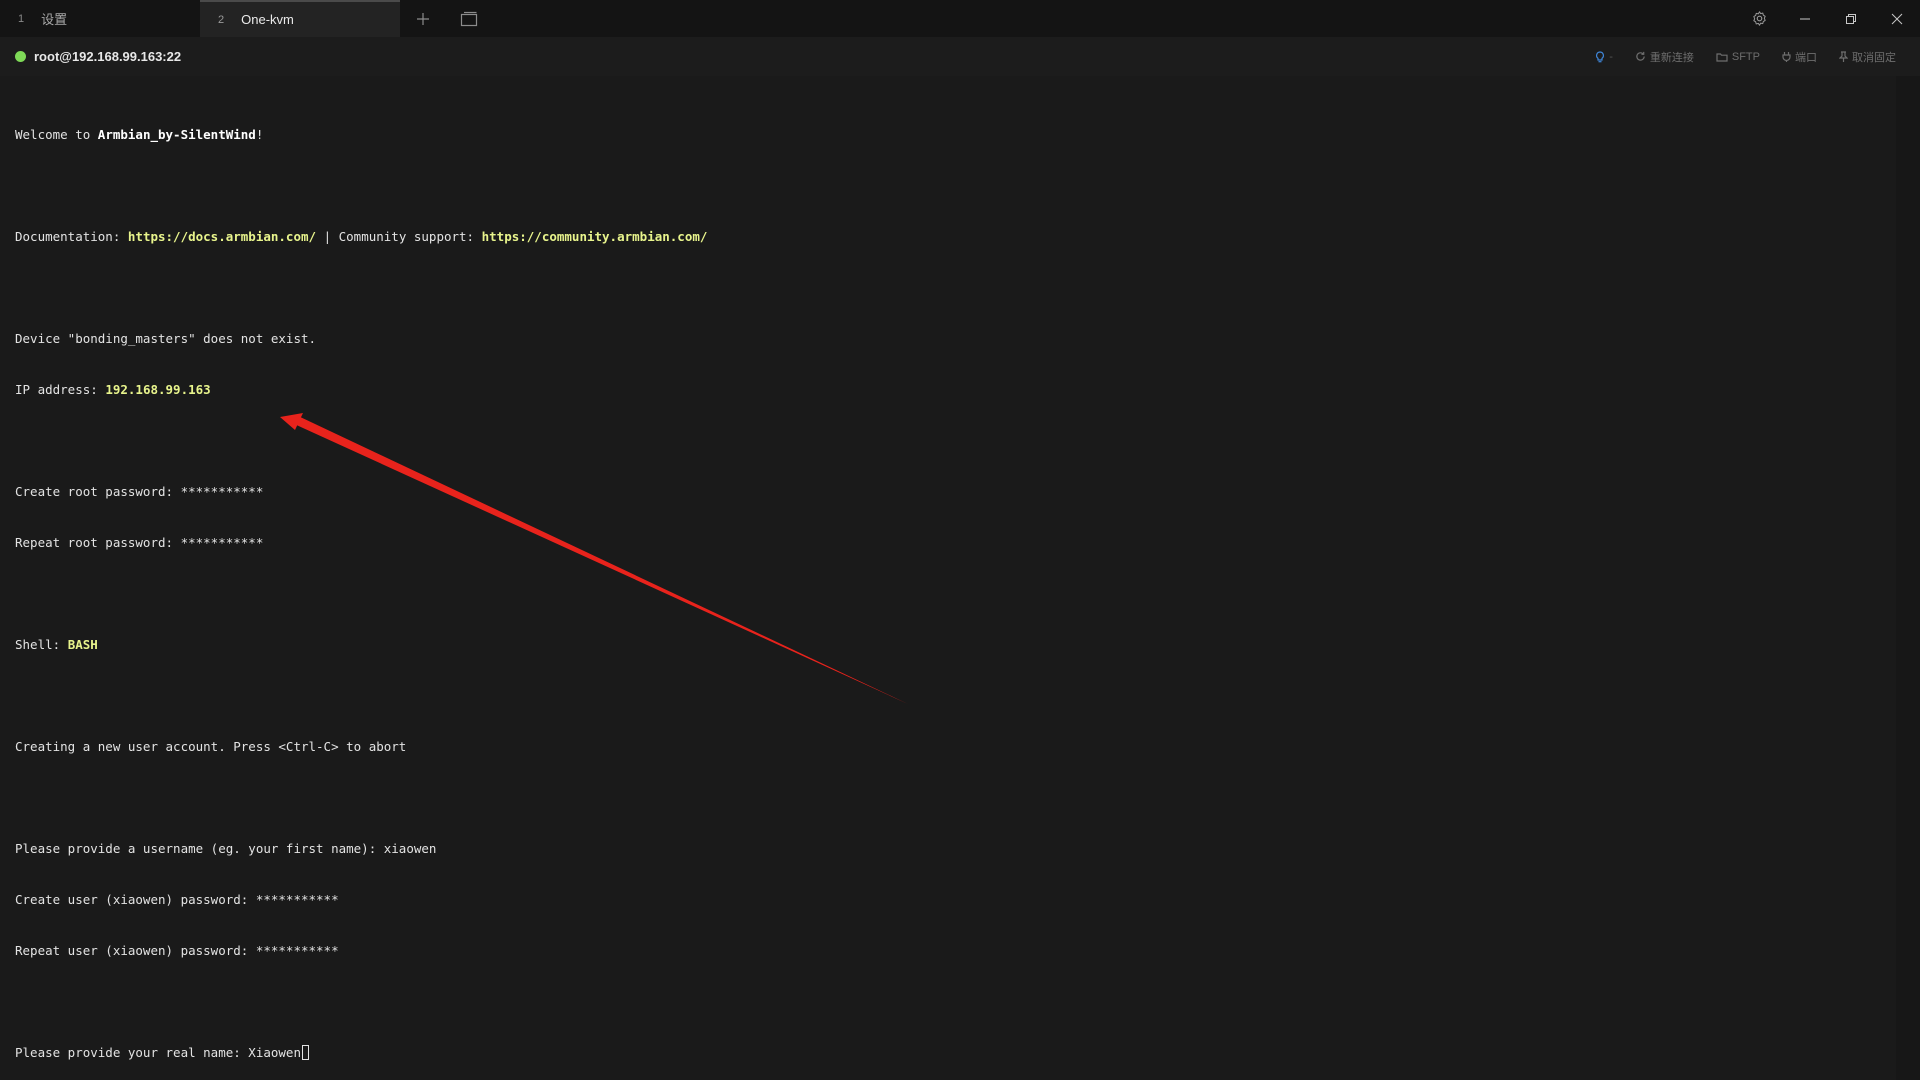 The height and width of the screenshot is (1080, 1920). I want to click on plug-icon, so click(1786, 57).